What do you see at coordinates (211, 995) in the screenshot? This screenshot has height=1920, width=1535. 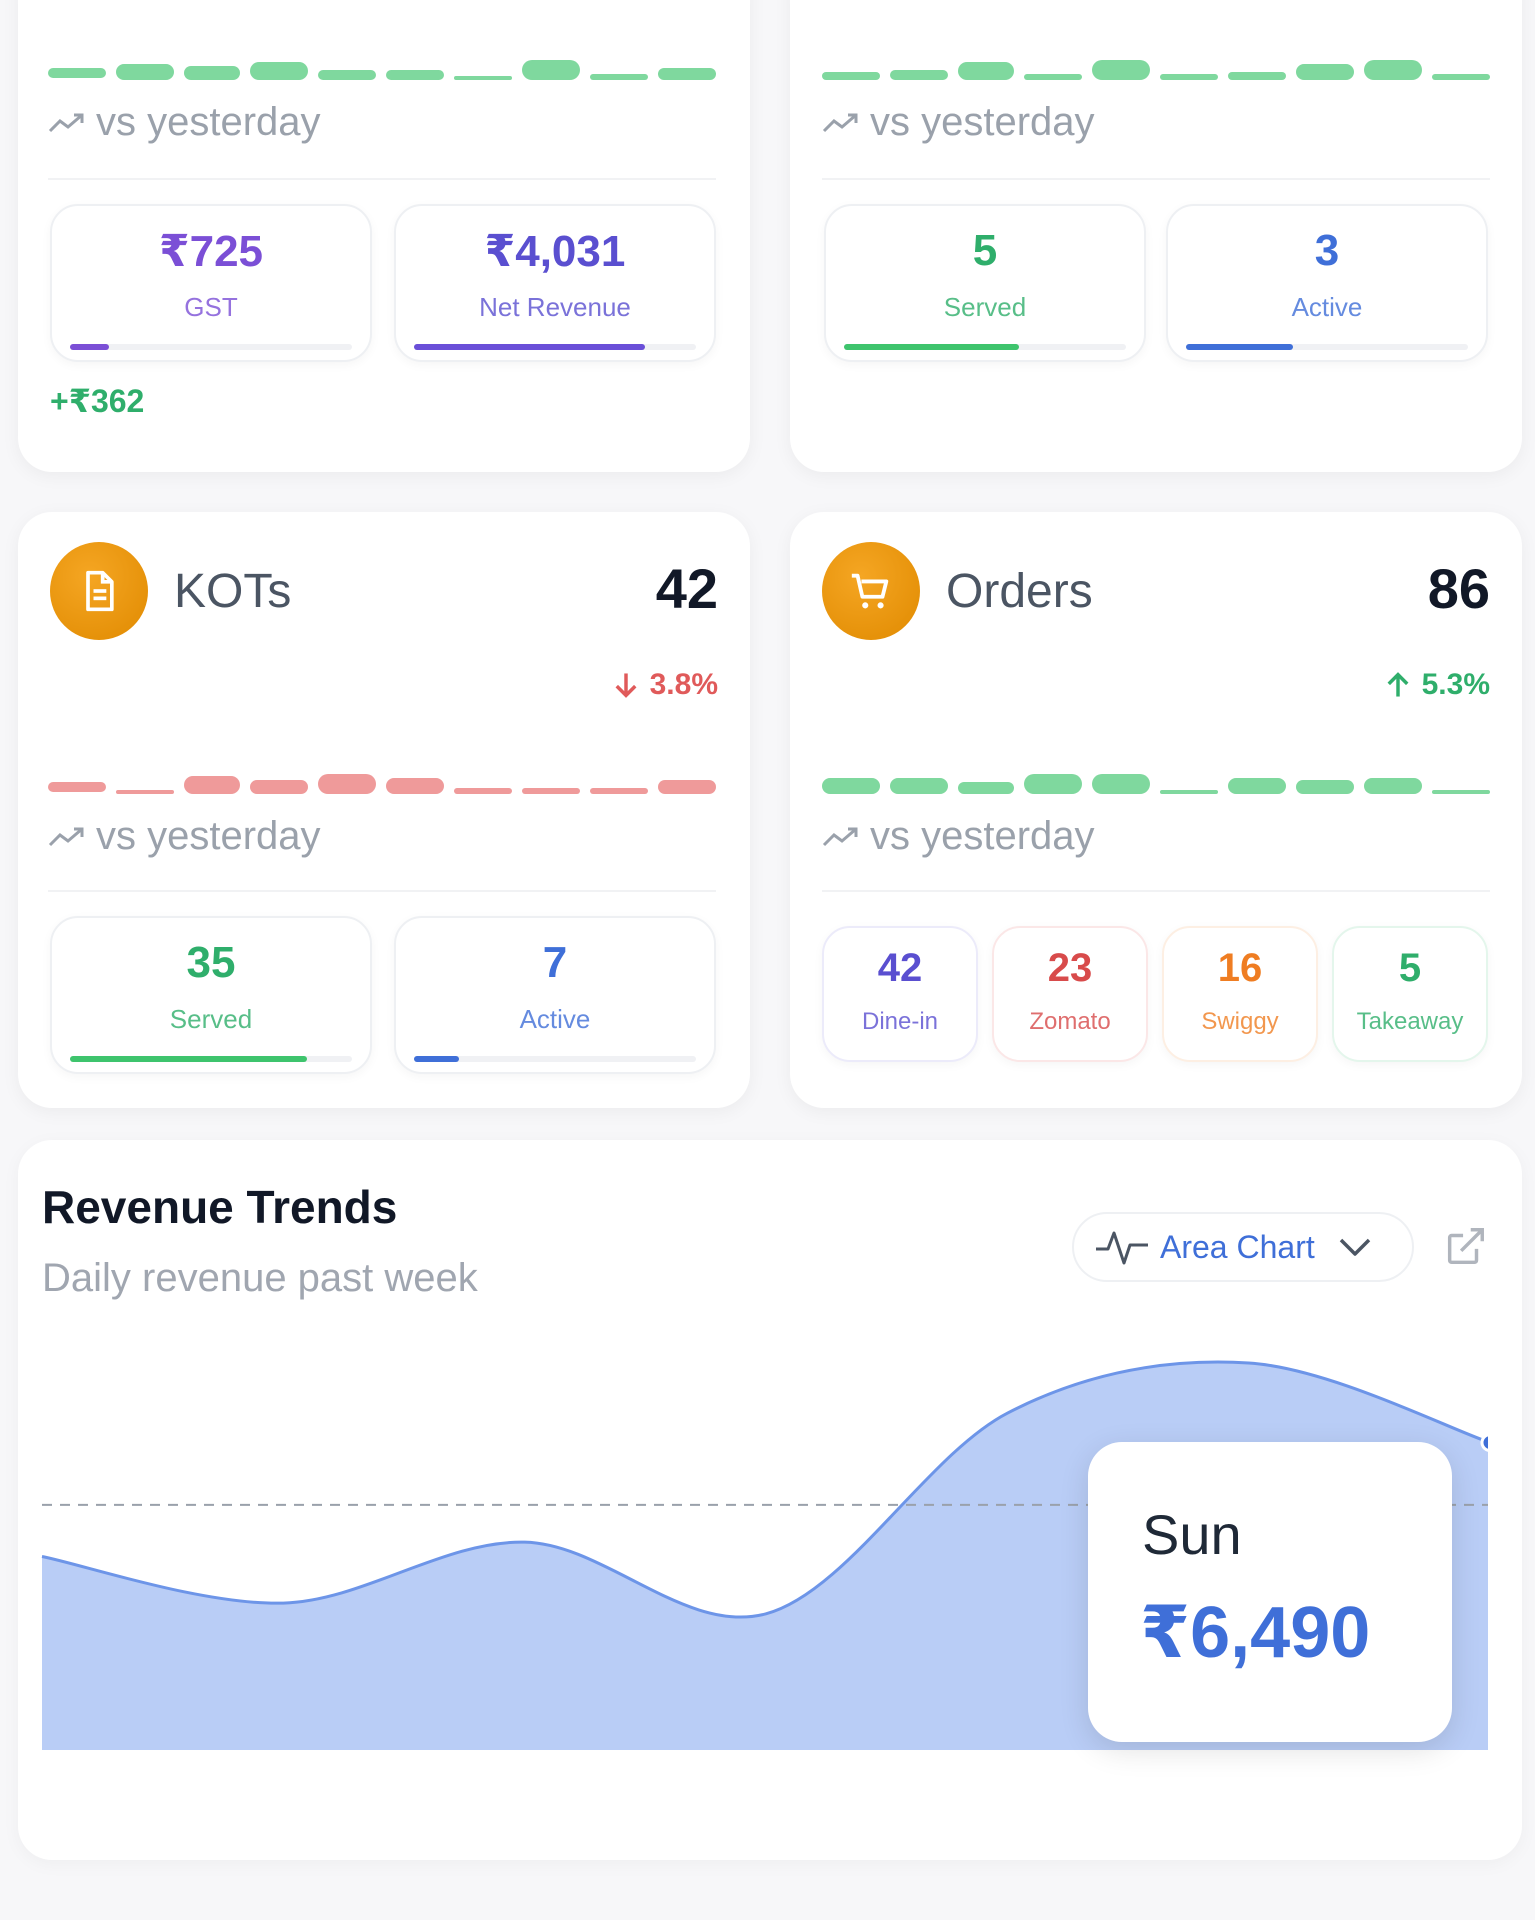 I see `kots-served-stat: 35 Served` at bounding box center [211, 995].